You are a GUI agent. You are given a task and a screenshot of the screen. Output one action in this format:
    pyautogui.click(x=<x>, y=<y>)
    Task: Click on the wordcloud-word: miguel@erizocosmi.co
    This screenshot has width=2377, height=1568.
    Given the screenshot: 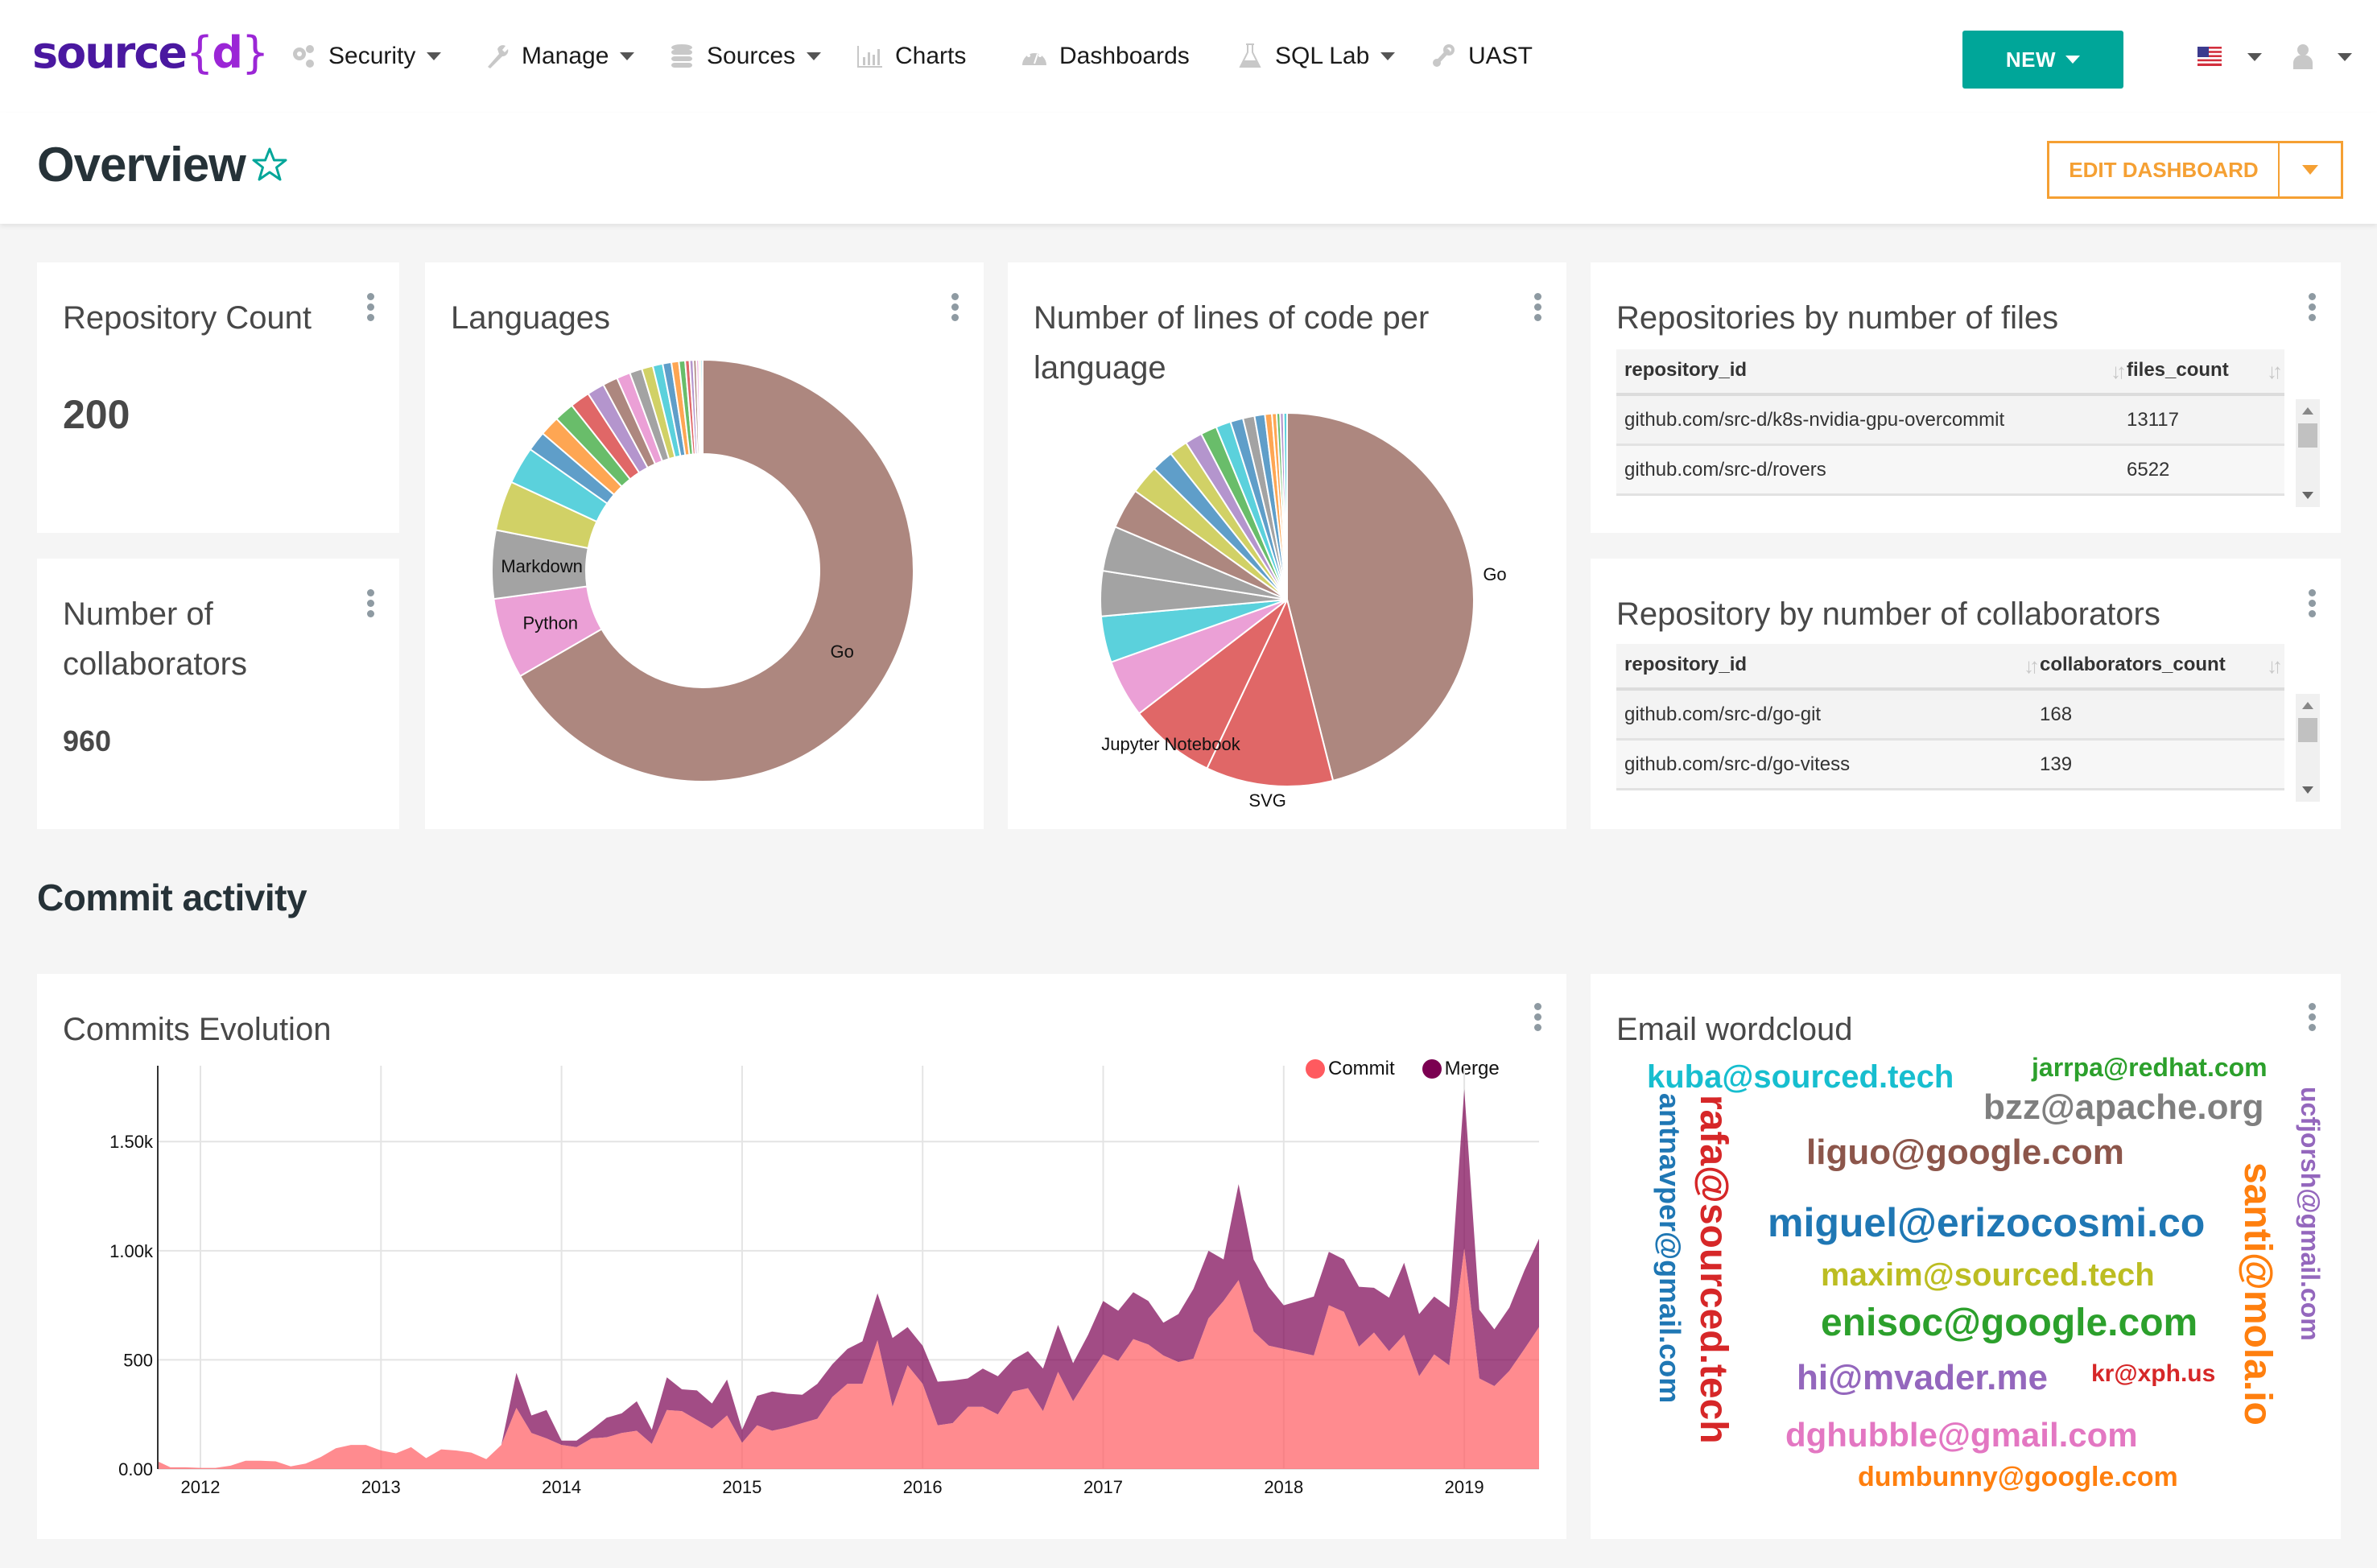 What is the action you would take?
    pyautogui.click(x=1987, y=1222)
    